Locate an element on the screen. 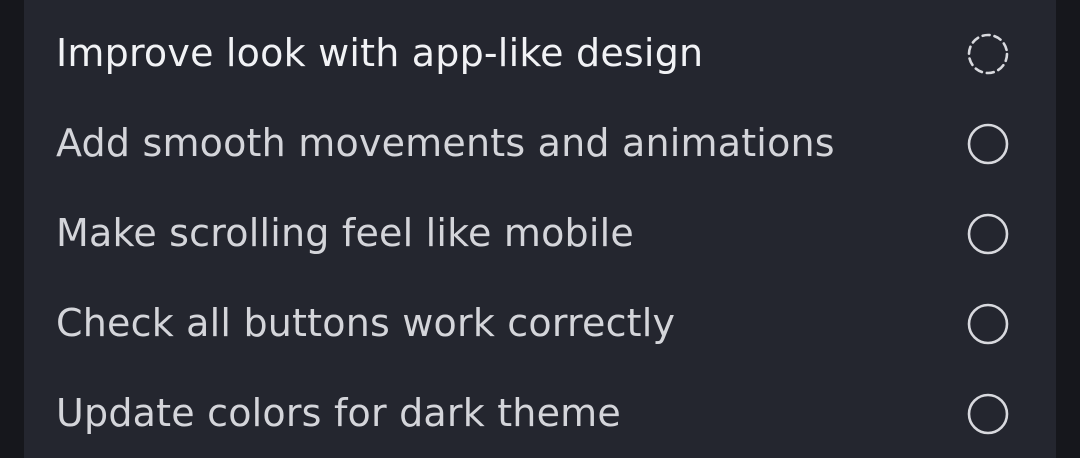  task-label: Improve look with app-like design is located at coordinates (380, 53).